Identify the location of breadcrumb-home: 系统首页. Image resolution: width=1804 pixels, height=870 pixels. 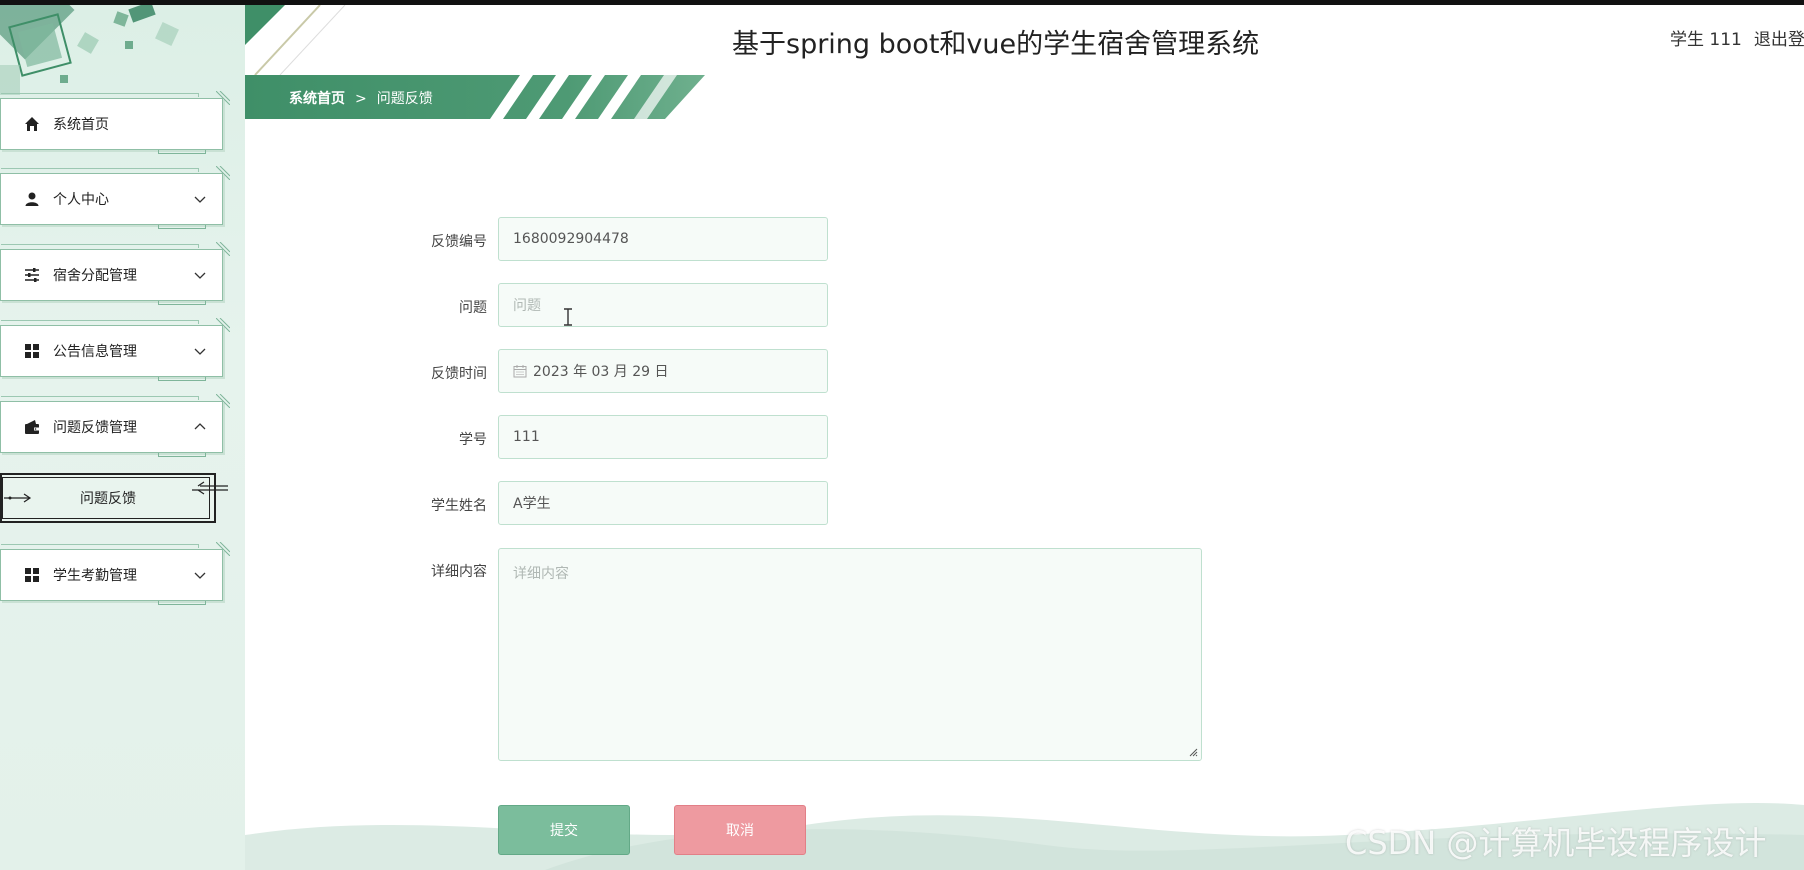
(317, 99).